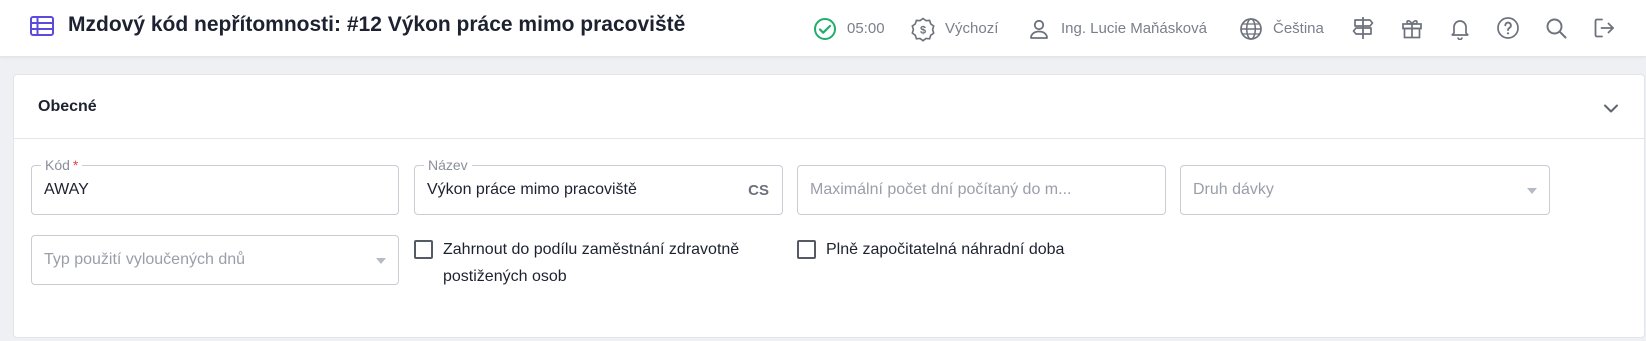  I want to click on full-substitute-checkbox: Plně započitatelná náhradní doba, so click(977, 249).